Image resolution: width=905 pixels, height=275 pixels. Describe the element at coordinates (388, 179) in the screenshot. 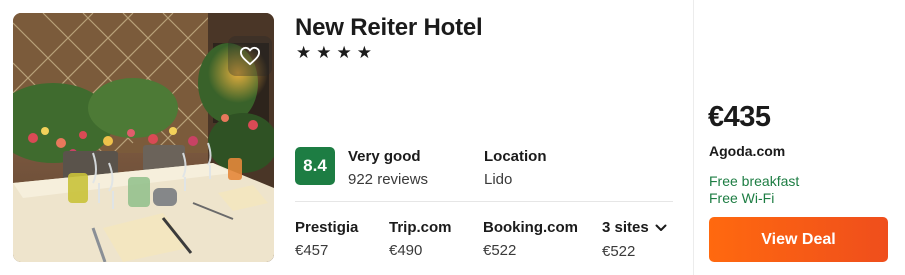

I see `review-count: 922 reviews` at that location.